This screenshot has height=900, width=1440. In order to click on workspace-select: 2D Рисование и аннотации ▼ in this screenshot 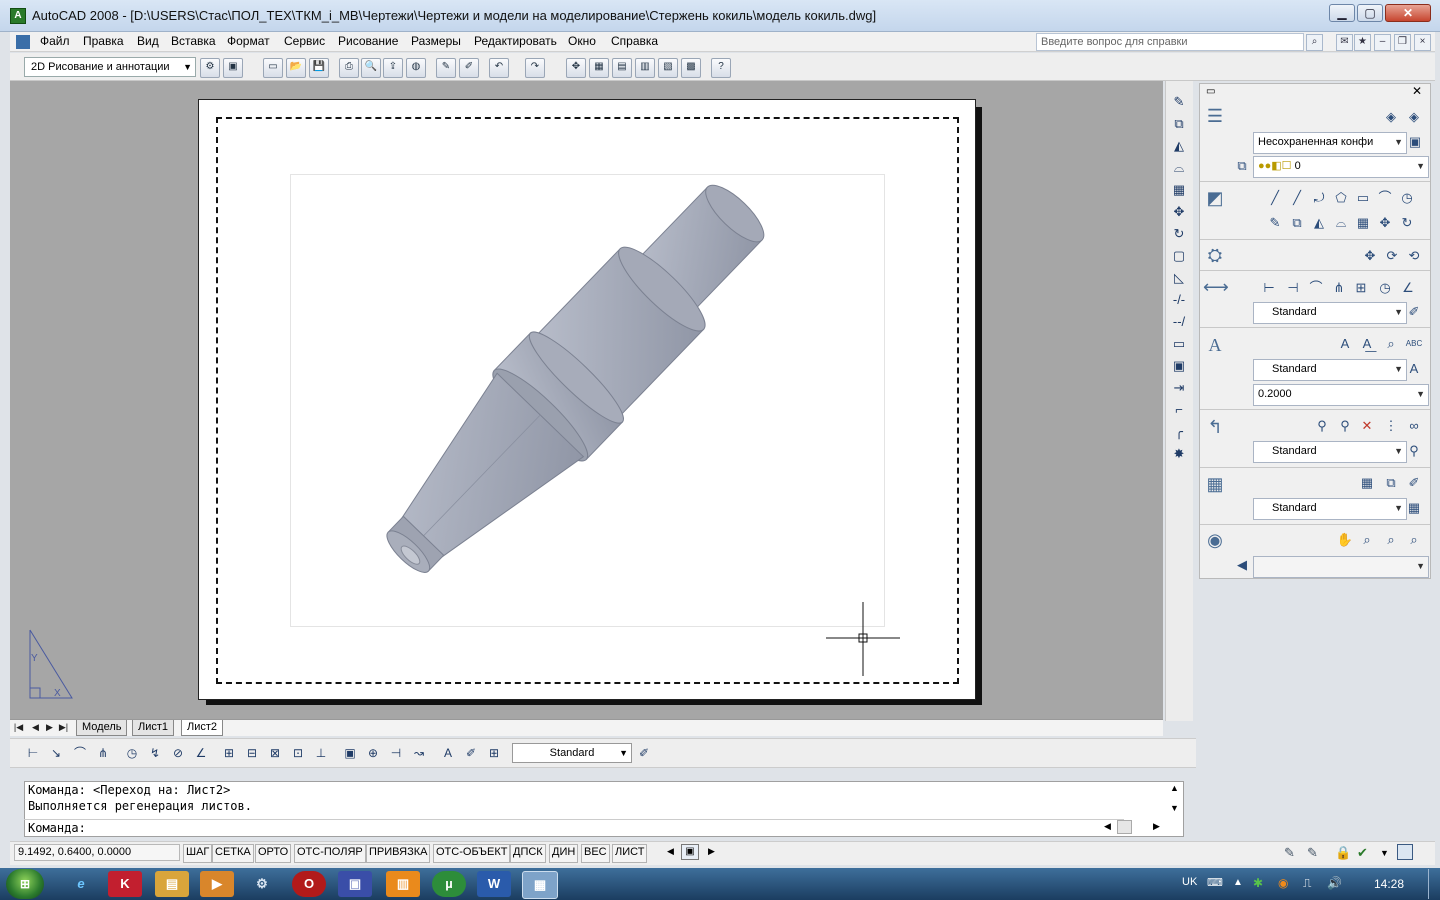, I will do `click(110, 67)`.